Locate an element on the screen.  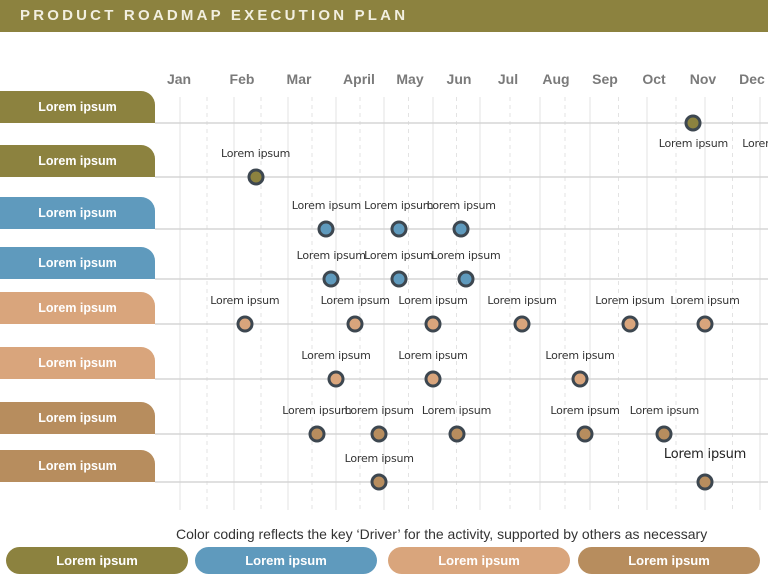
month-label: Sep is located at coordinates (605, 79).